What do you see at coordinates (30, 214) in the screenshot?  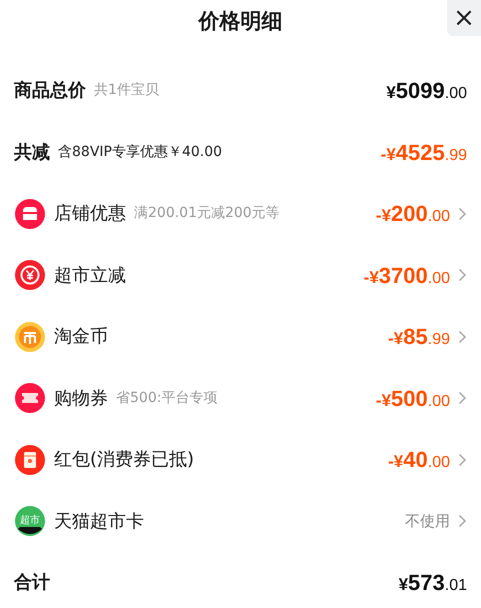 I see `shop-icon` at bounding box center [30, 214].